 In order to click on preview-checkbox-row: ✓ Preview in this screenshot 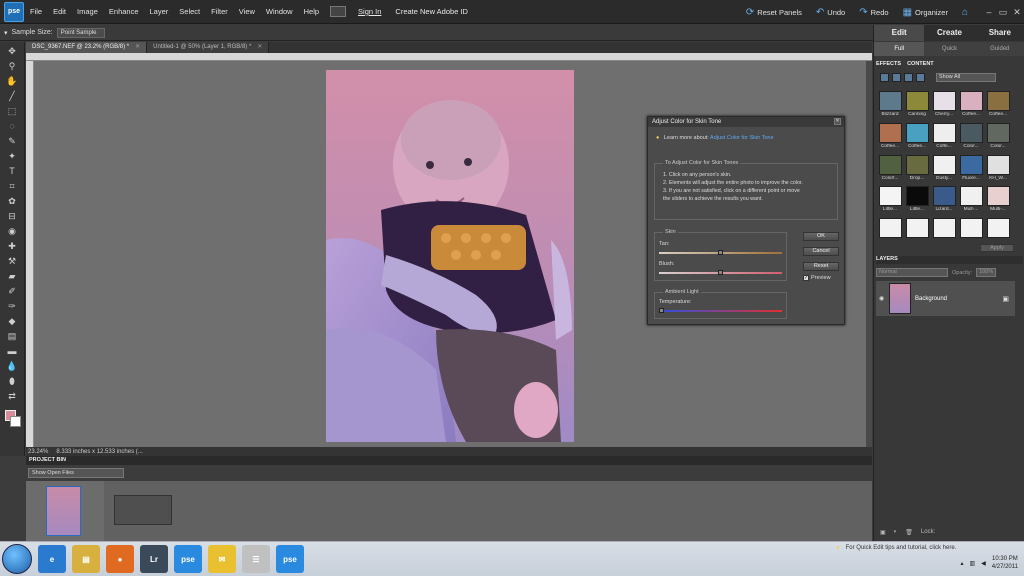, I will do `click(817, 278)`.